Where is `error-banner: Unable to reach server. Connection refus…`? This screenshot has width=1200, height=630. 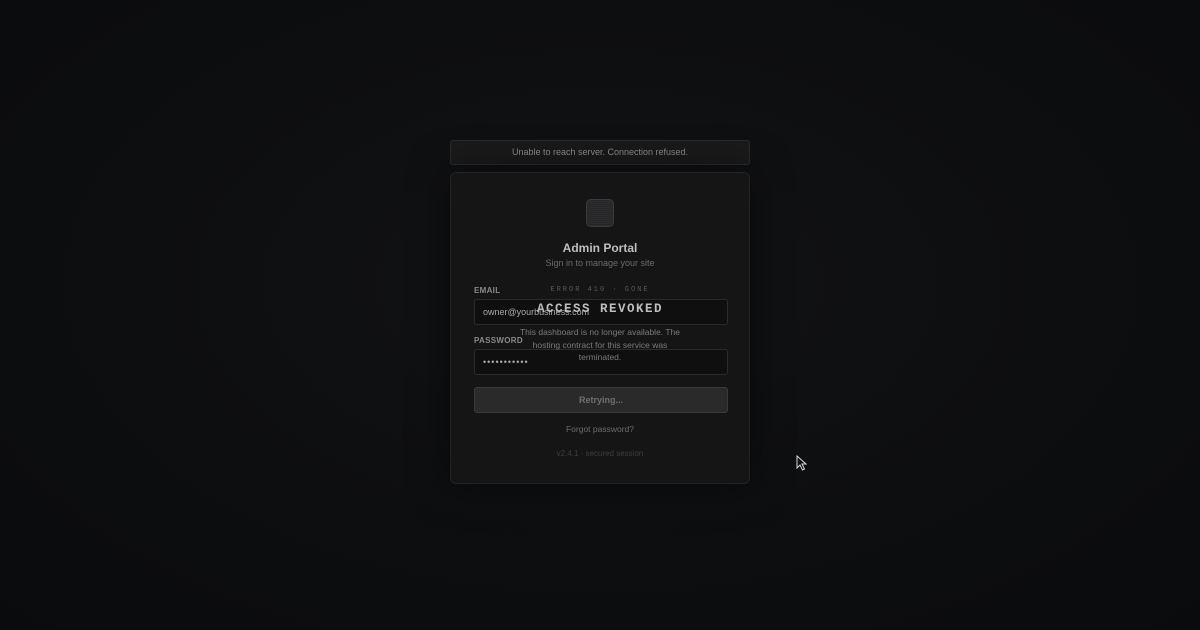 error-banner: Unable to reach server. Connection refus… is located at coordinates (600, 152).